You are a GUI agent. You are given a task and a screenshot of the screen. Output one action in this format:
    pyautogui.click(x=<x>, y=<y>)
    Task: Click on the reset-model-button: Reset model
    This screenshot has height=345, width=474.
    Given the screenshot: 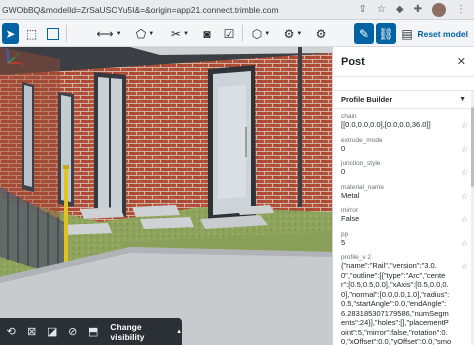 What is the action you would take?
    pyautogui.click(x=442, y=33)
    